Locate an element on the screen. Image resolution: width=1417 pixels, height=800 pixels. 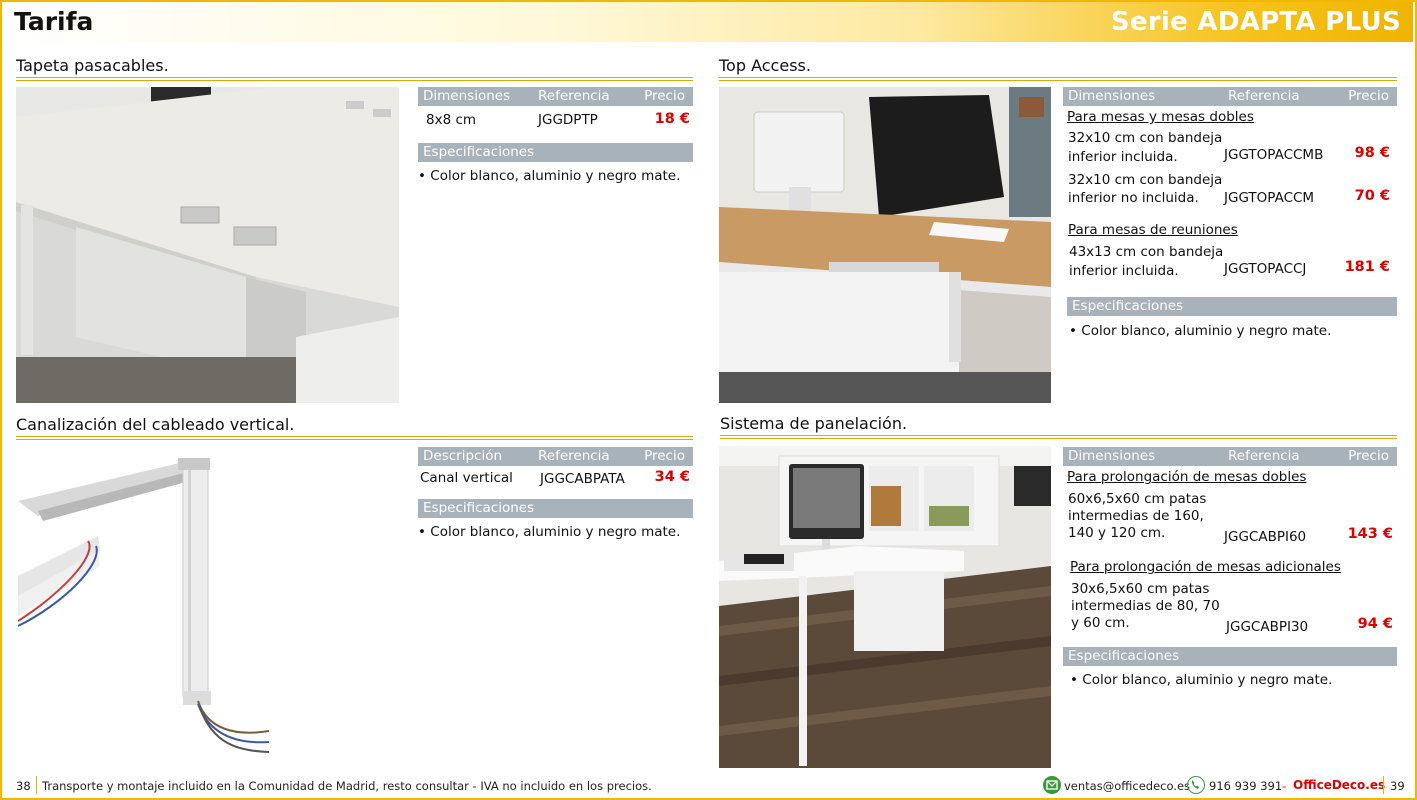
page-number-right: 39 is located at coordinates (1397, 786).